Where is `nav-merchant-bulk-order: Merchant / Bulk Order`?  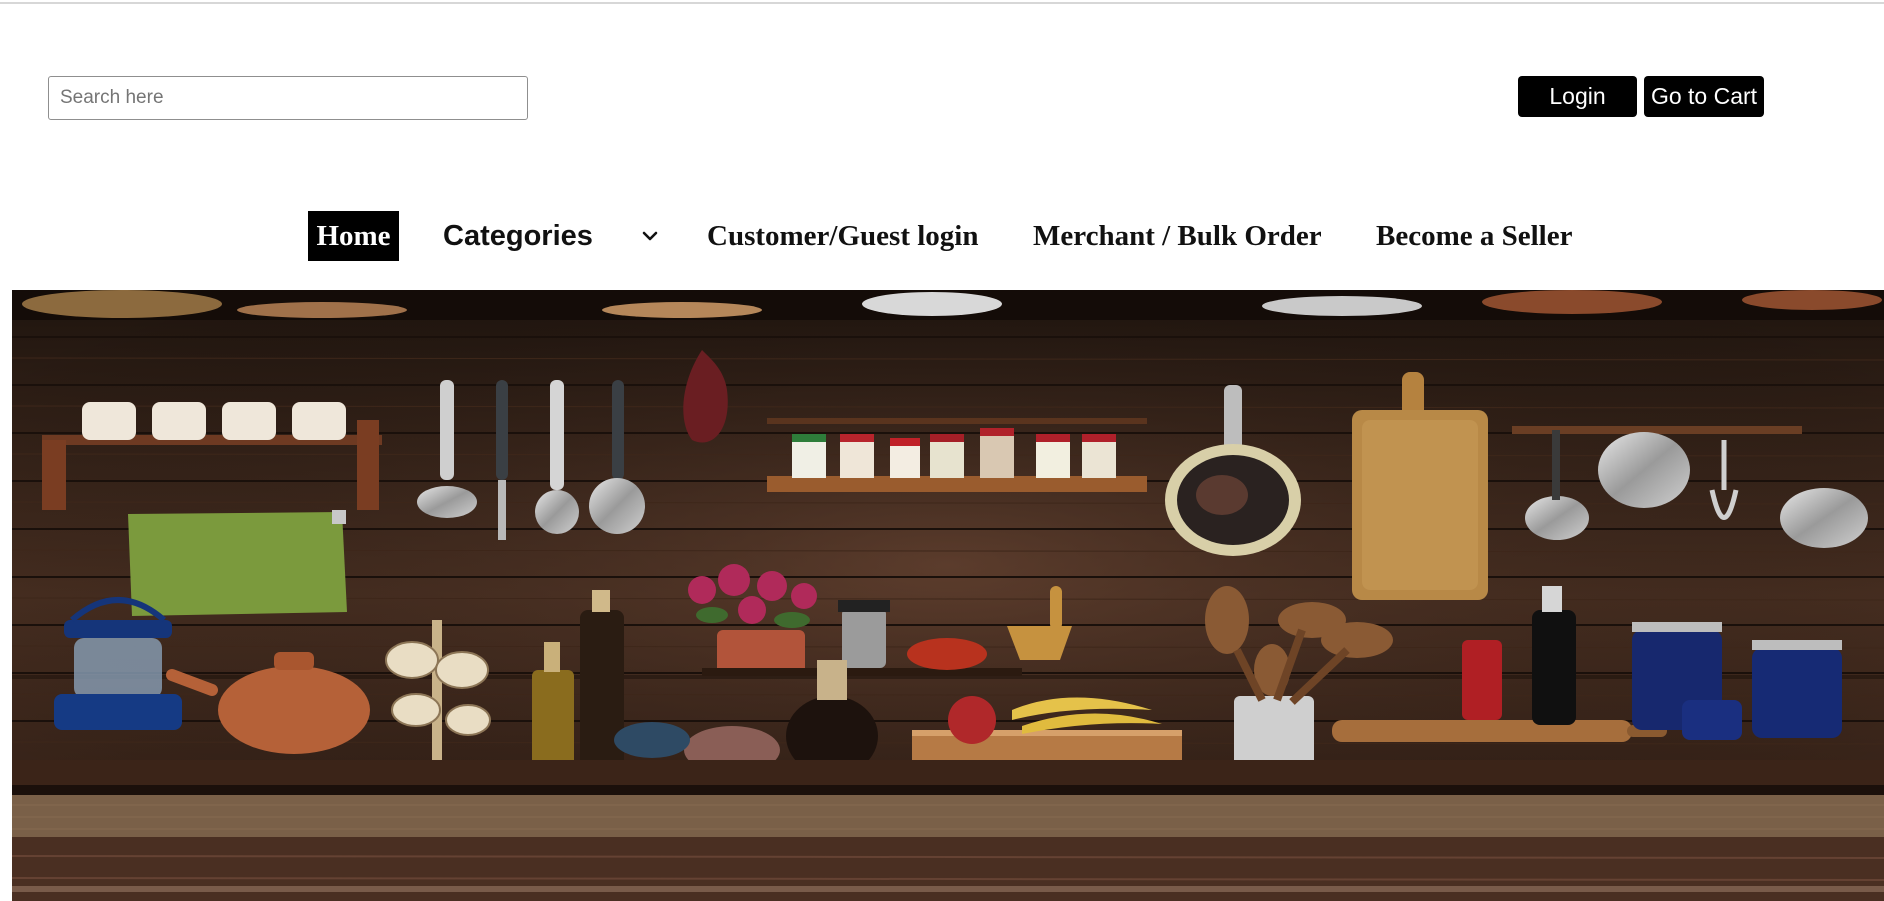
nav-merchant-bulk-order: Merchant / Bulk Order is located at coordinates (1177, 236).